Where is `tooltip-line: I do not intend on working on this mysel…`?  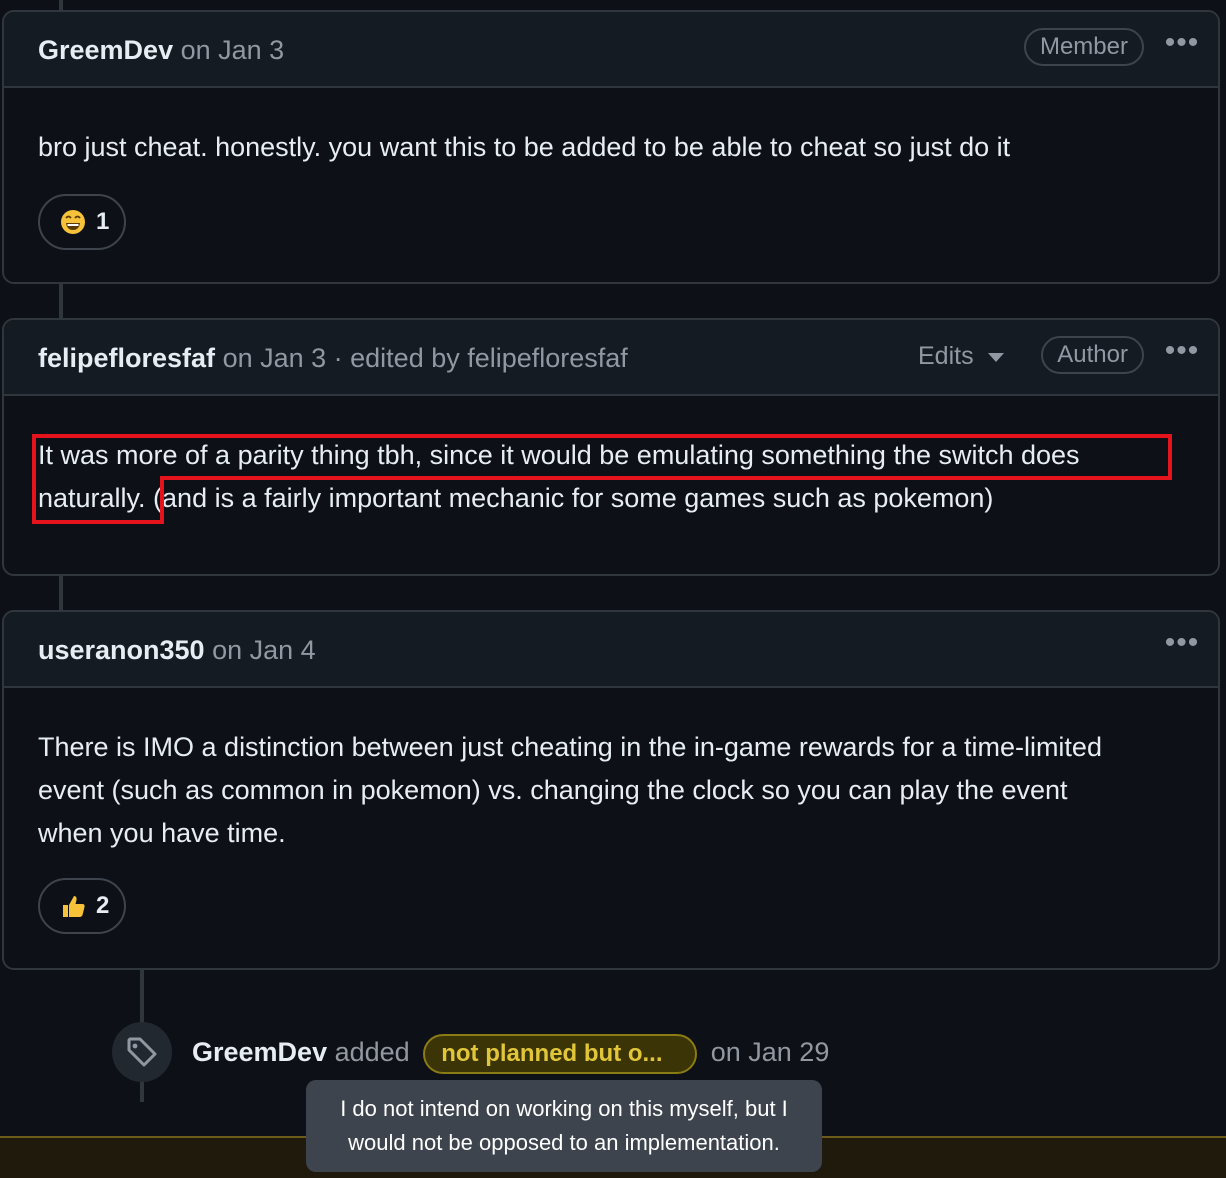
tooltip-line: I do not intend on working on this mysel… is located at coordinates (564, 1108).